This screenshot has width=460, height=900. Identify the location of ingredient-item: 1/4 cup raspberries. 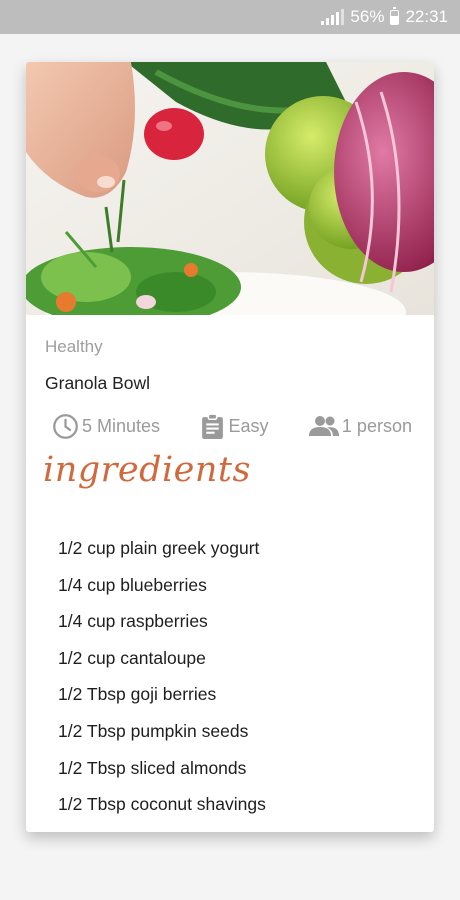
(133, 621).